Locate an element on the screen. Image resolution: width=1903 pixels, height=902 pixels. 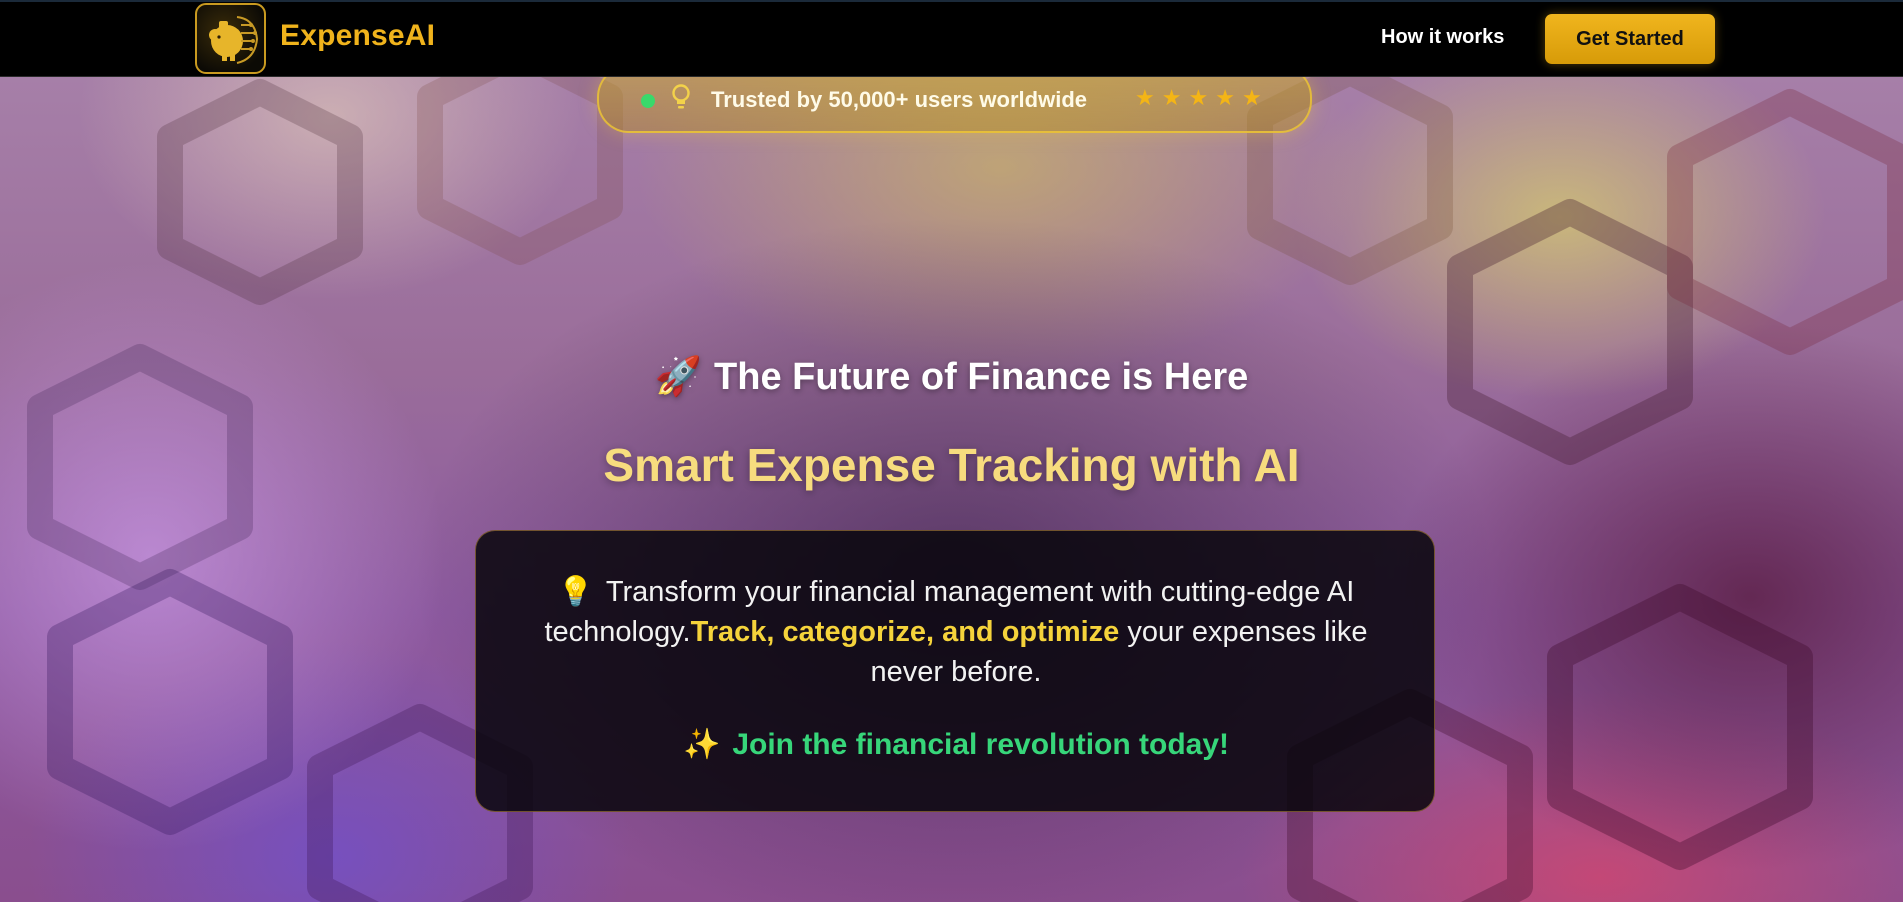
sparkles-icon: ✨ is located at coordinates (701, 744).